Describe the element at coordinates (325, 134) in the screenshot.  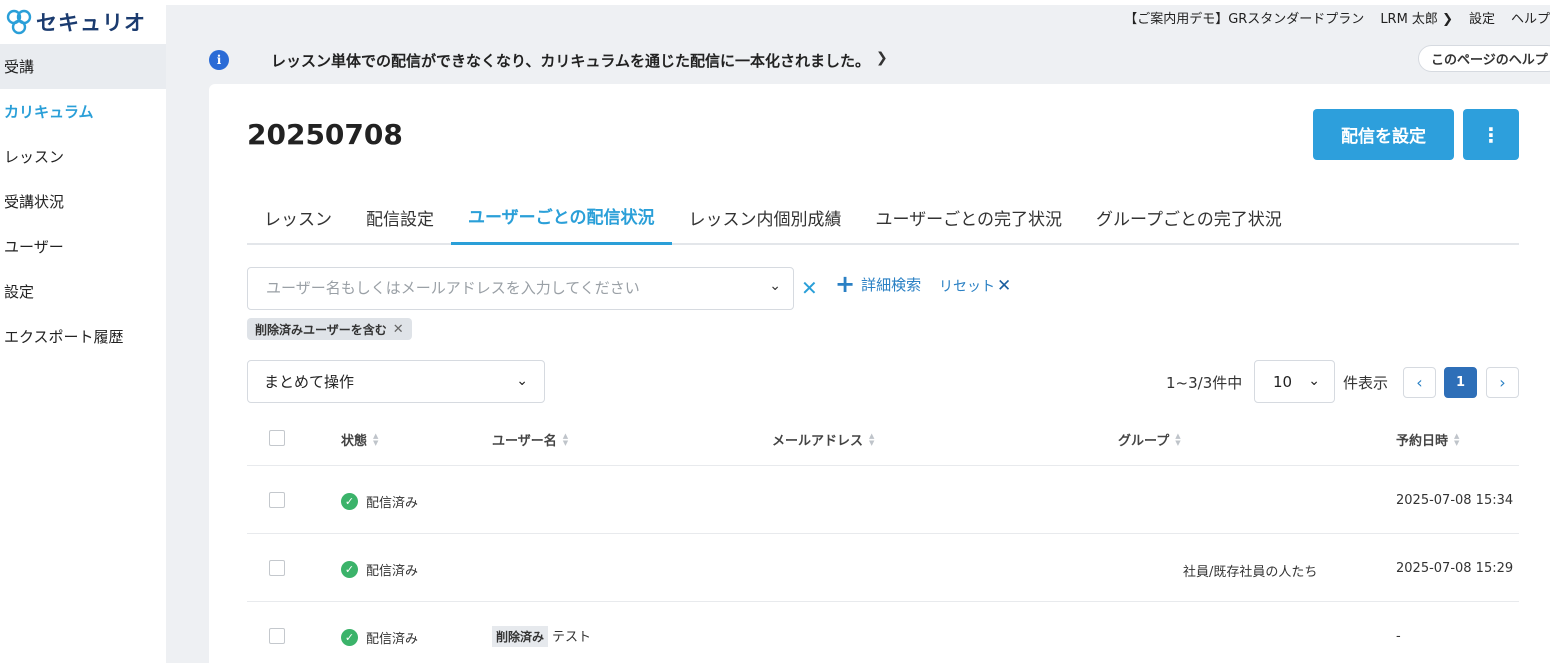
I see `page-title: 20250708` at that location.